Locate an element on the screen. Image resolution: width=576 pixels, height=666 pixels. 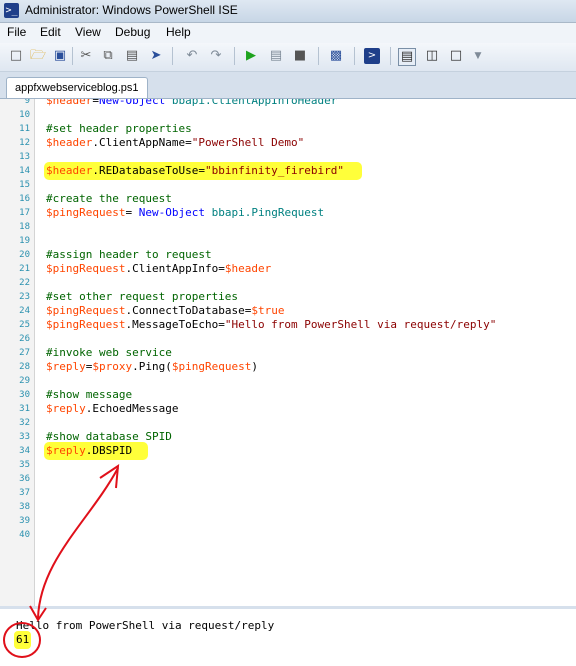
code-line: $reply=$proxy.Ping($pingRequest) is located at coordinates (152, 366).